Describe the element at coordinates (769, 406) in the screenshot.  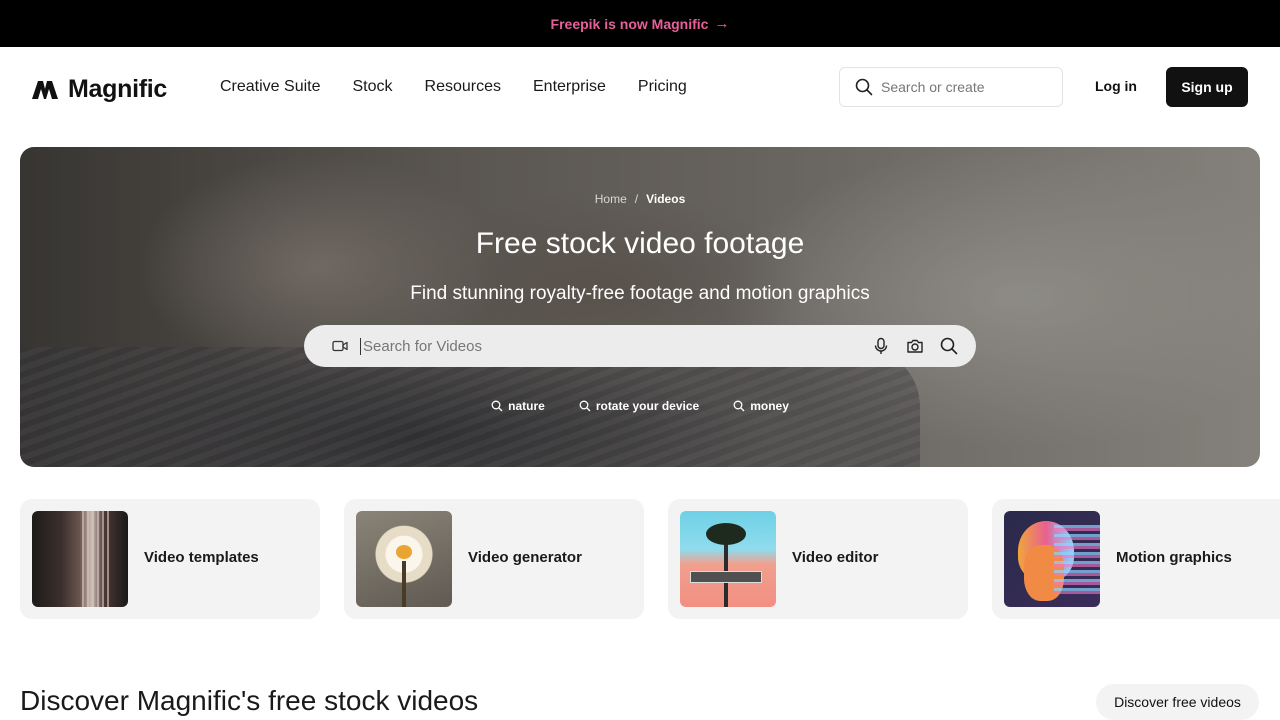
I see `tag-label: money` at that location.